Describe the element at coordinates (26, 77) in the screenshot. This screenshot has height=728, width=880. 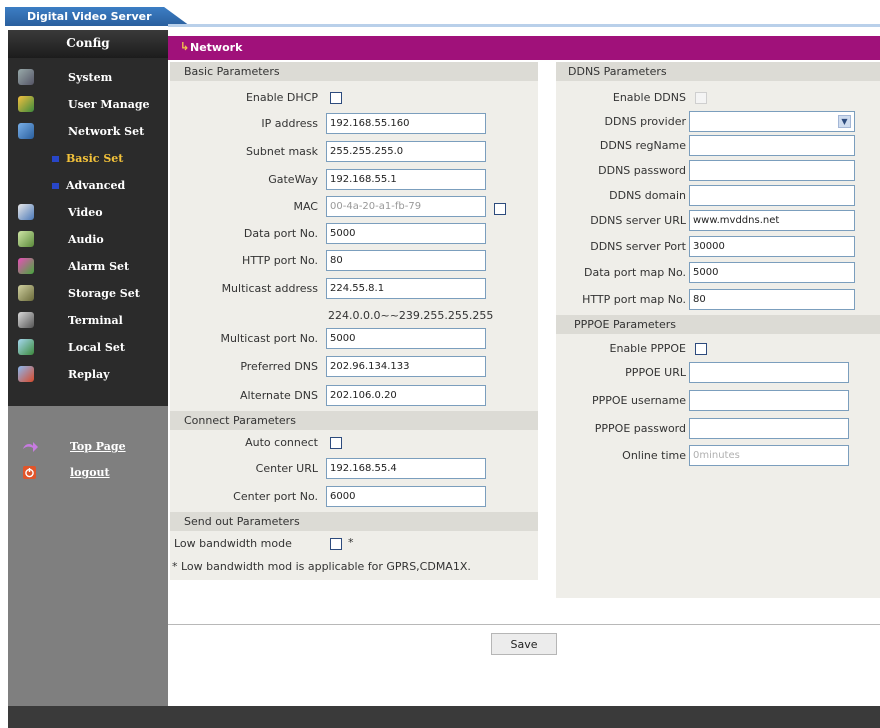
I see `system-icon` at that location.